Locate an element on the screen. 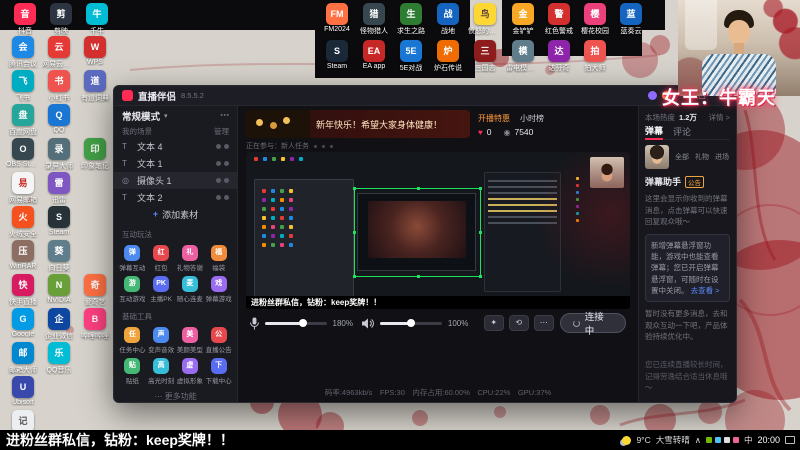 Image resolution: width=800 pixels, height=450 pixels. scene-manage-link: 管理 is located at coordinates (221, 131).